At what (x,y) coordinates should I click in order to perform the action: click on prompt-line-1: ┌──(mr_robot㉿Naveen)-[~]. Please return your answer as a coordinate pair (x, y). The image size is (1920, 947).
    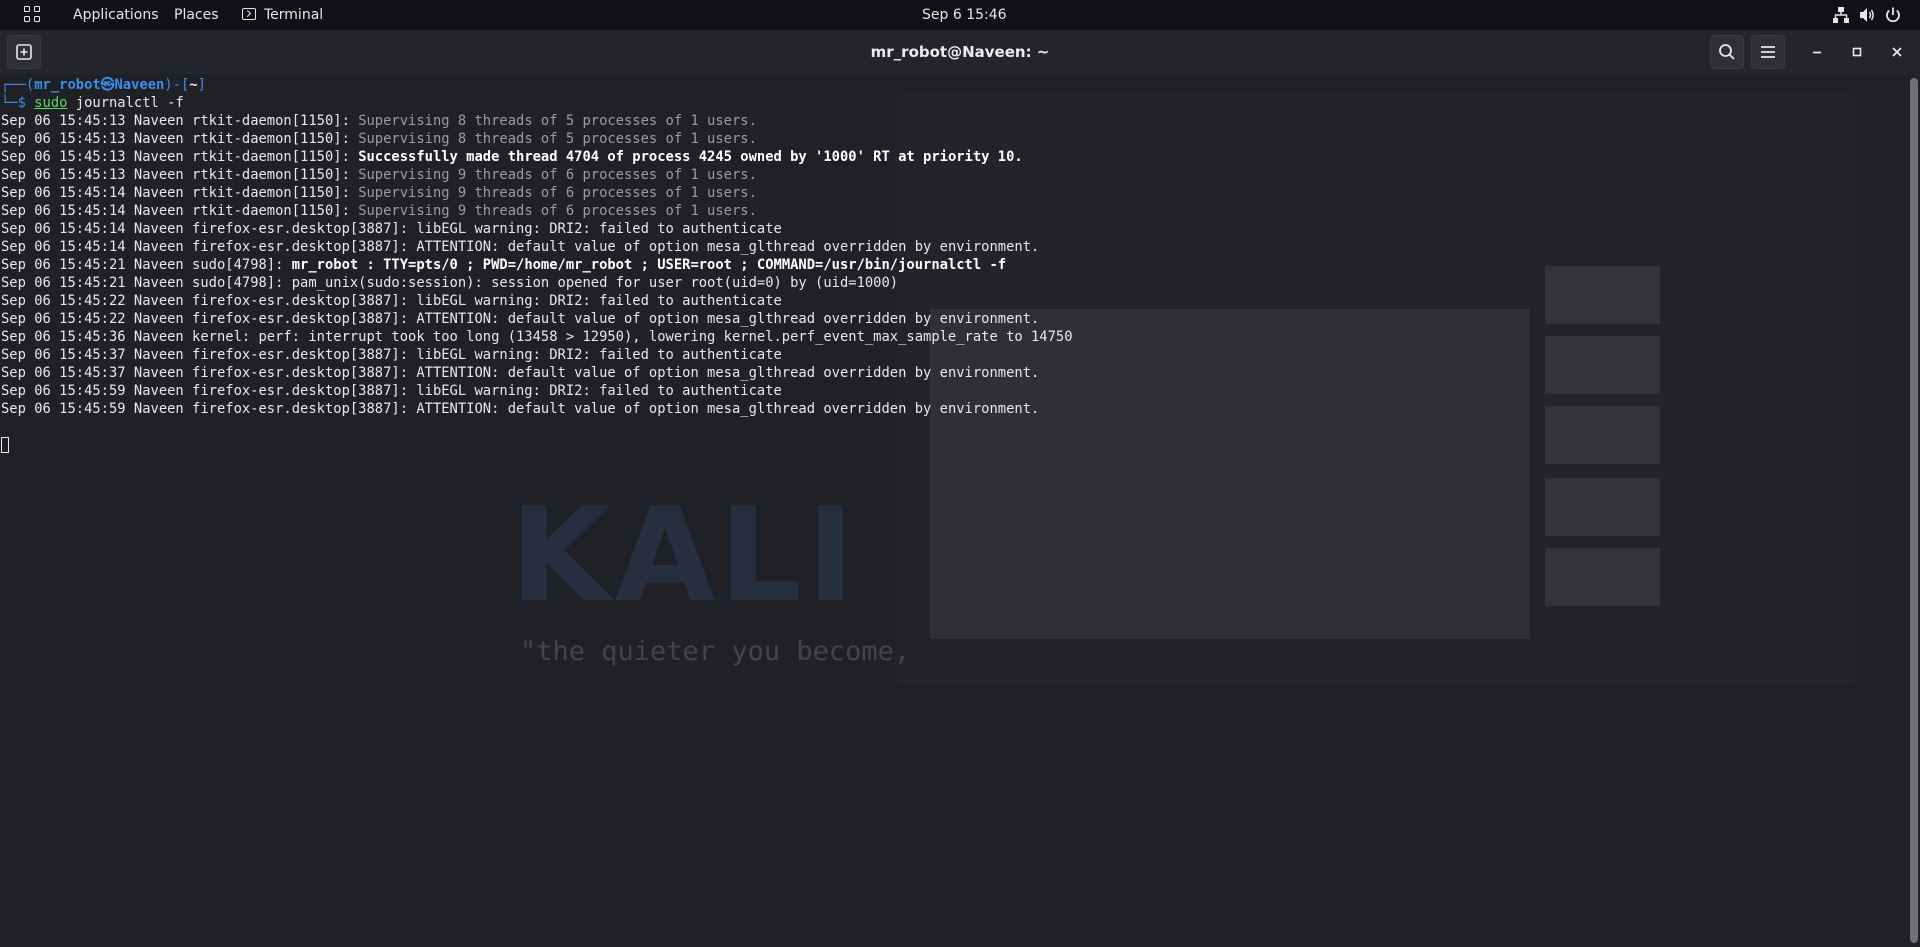
    Looking at the image, I should click on (103, 85).